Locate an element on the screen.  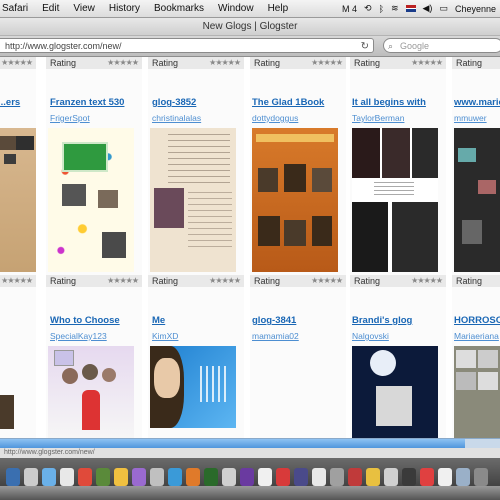
ichat-icon is located at coordinates (103, 477).